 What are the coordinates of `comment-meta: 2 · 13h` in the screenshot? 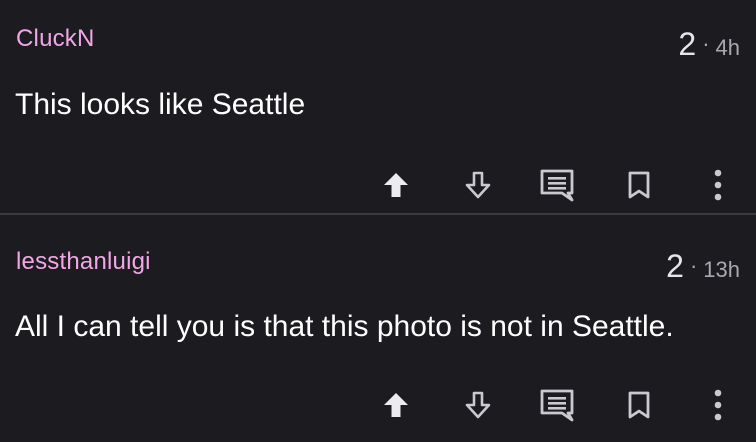 It's located at (703, 266).